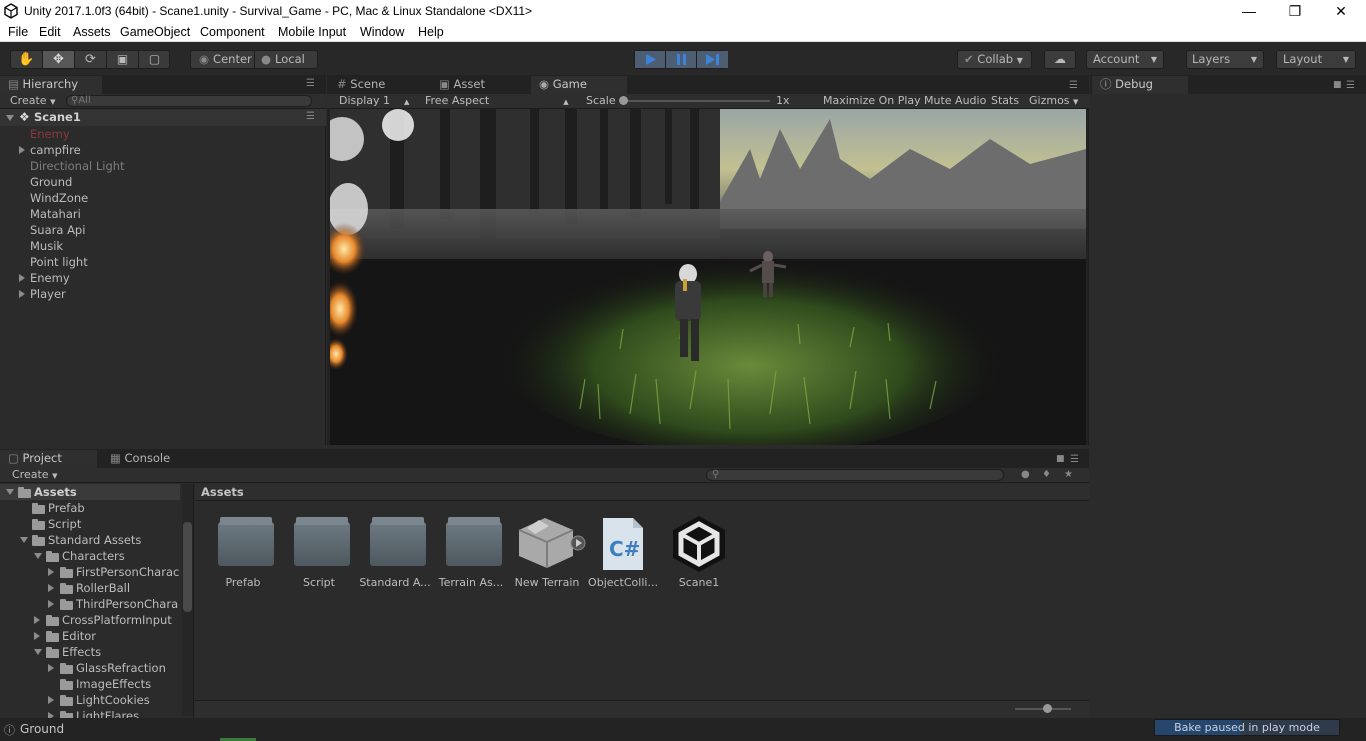 This screenshot has height=741, width=1366. What do you see at coordinates (1060, 59) in the screenshot?
I see `cloud-button: ☁` at bounding box center [1060, 59].